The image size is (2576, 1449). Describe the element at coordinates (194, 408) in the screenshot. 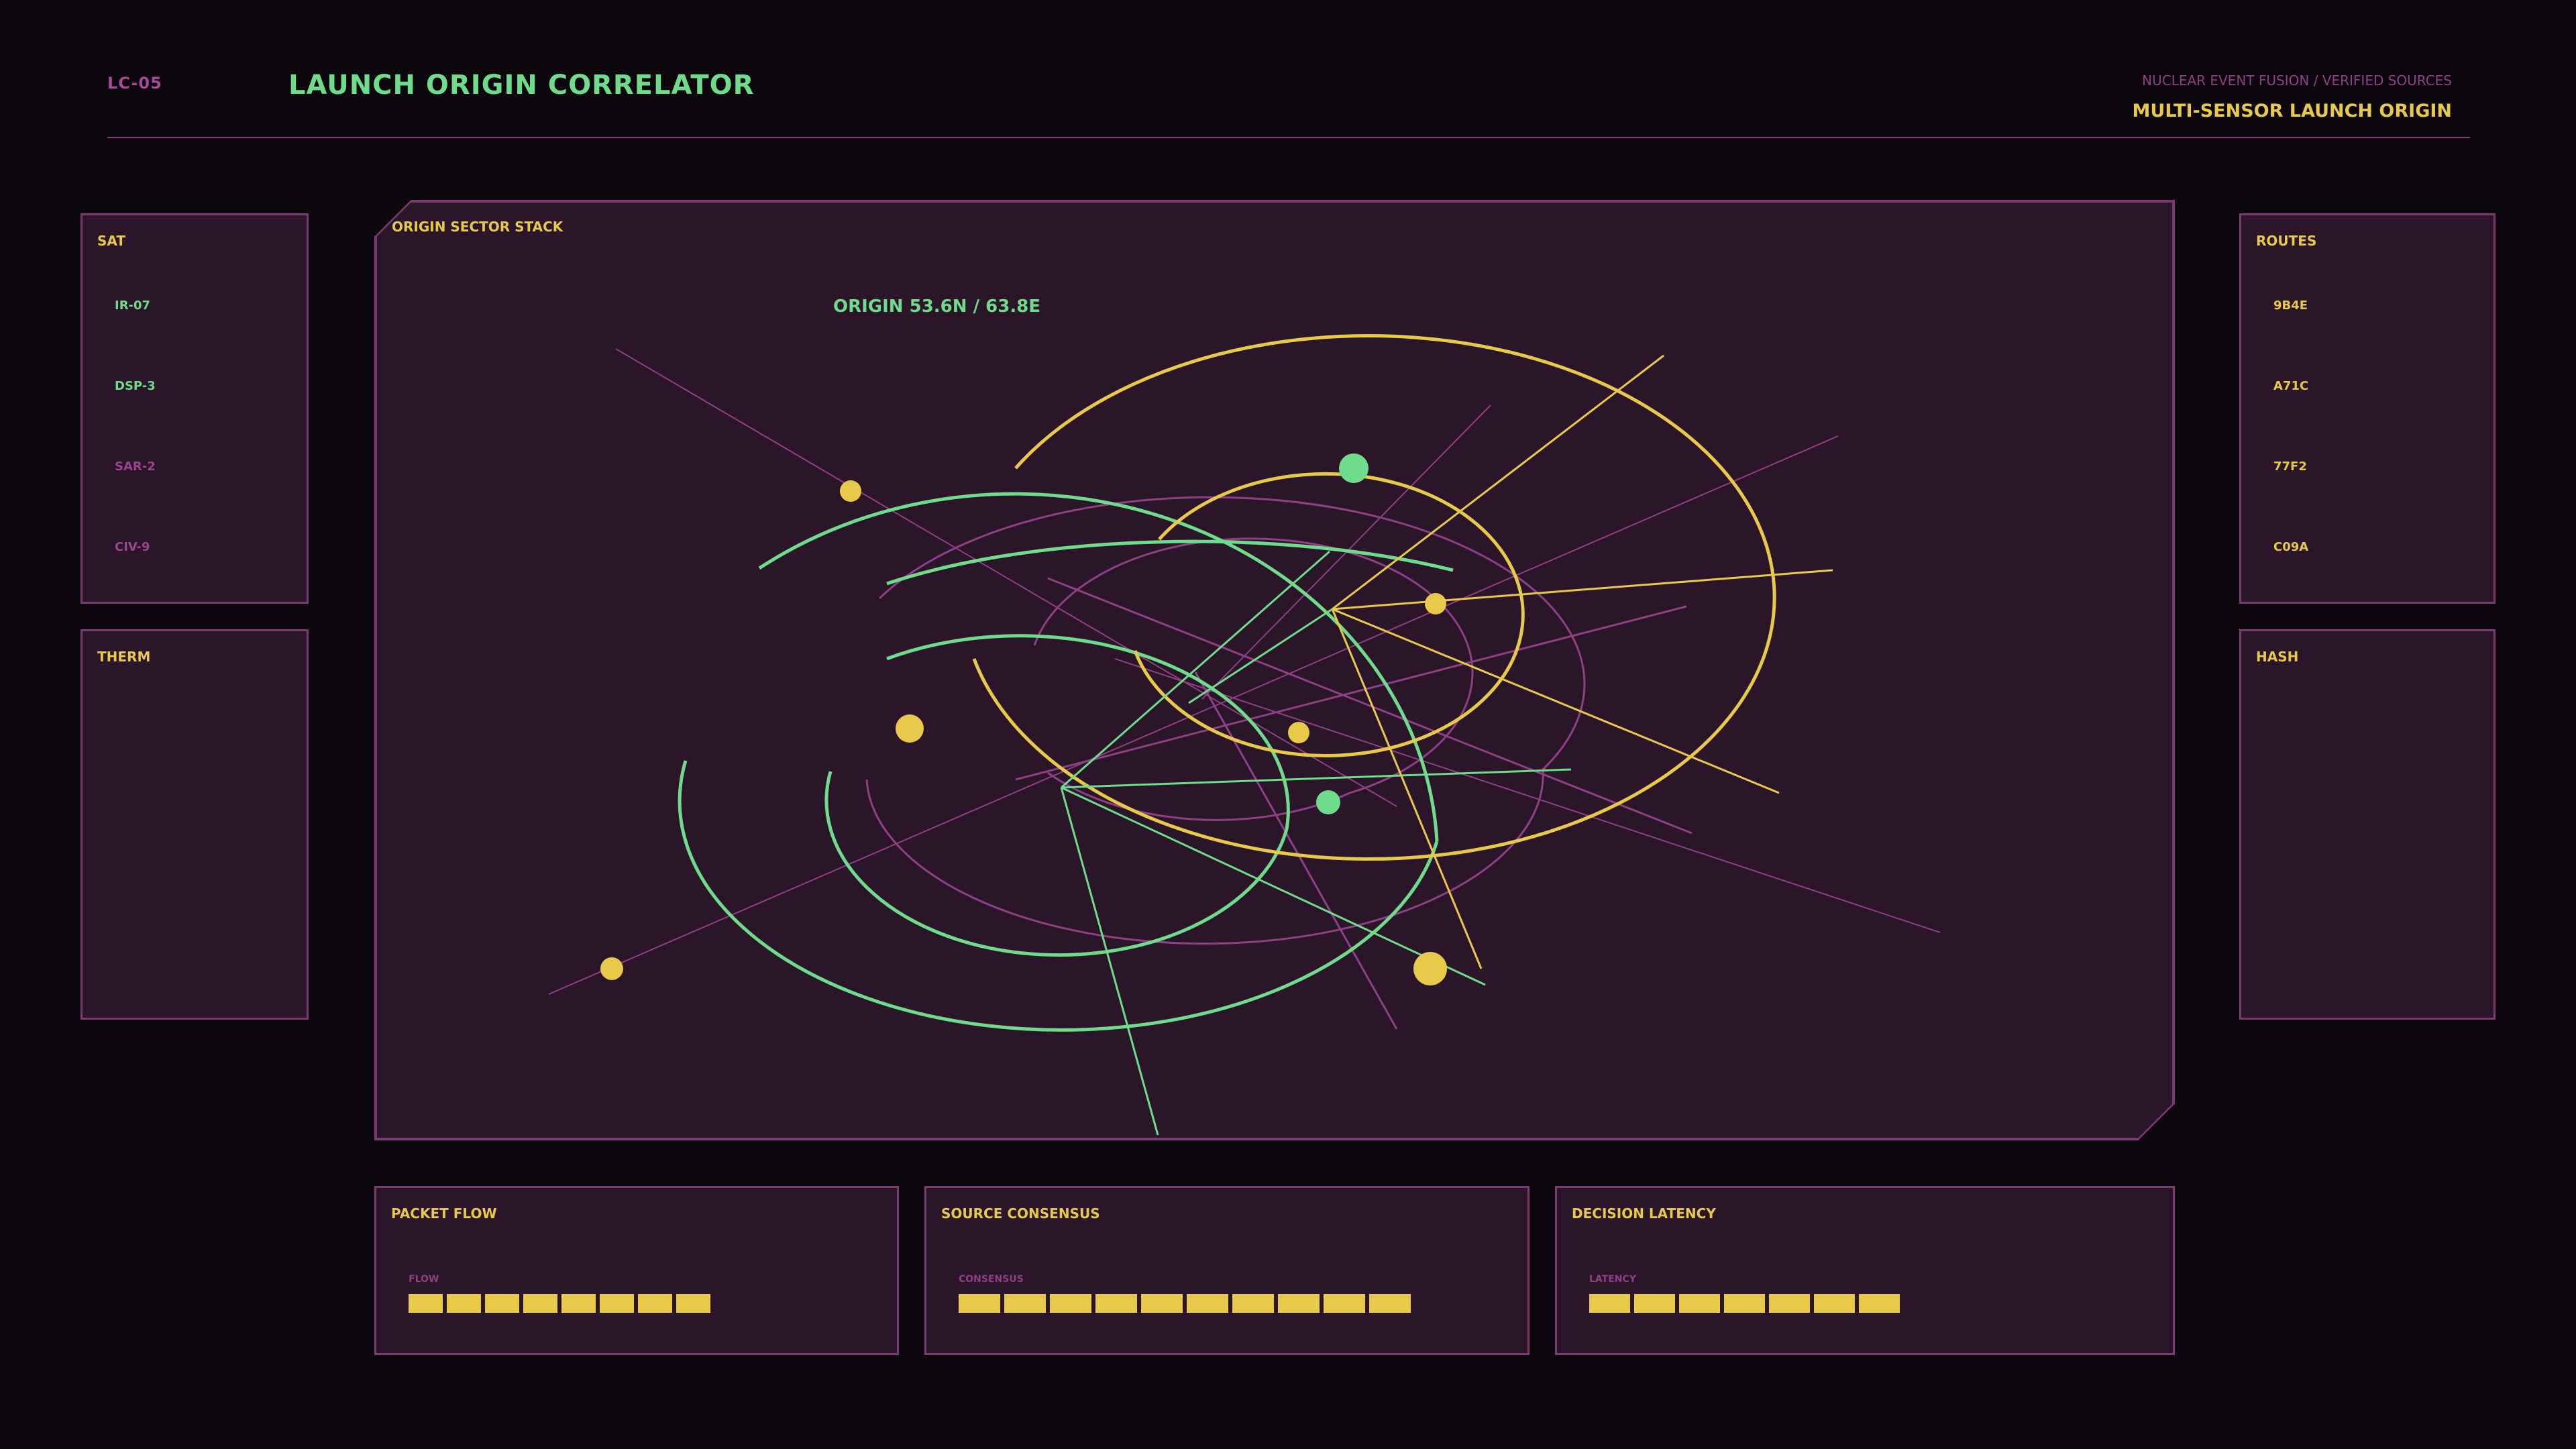

I see `sat-panel: SAT IR-07 DSP-3 SAR-2 CIV-9` at that location.